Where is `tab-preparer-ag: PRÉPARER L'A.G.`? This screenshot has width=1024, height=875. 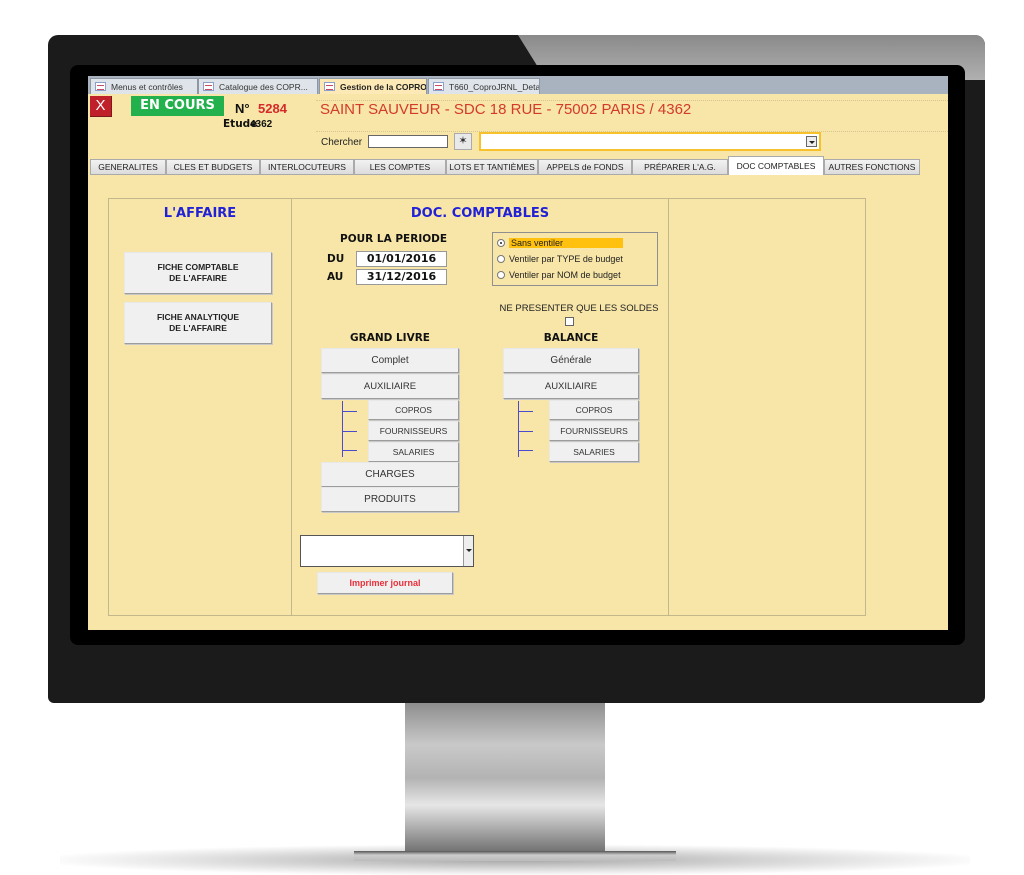 tab-preparer-ag: PRÉPARER L'A.G. is located at coordinates (680, 167).